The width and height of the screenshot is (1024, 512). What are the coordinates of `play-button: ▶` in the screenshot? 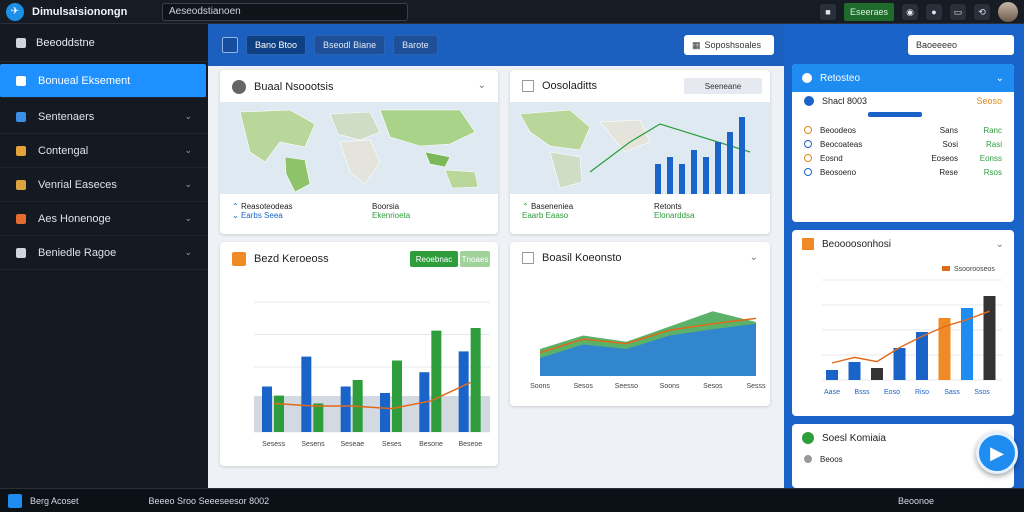 It's located at (997, 453).